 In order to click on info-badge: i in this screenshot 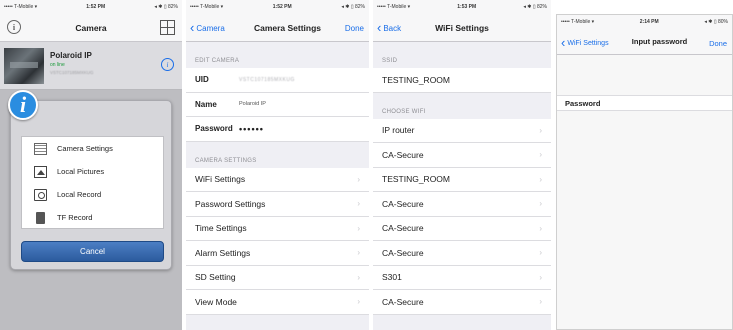, I will do `click(22, 106)`.